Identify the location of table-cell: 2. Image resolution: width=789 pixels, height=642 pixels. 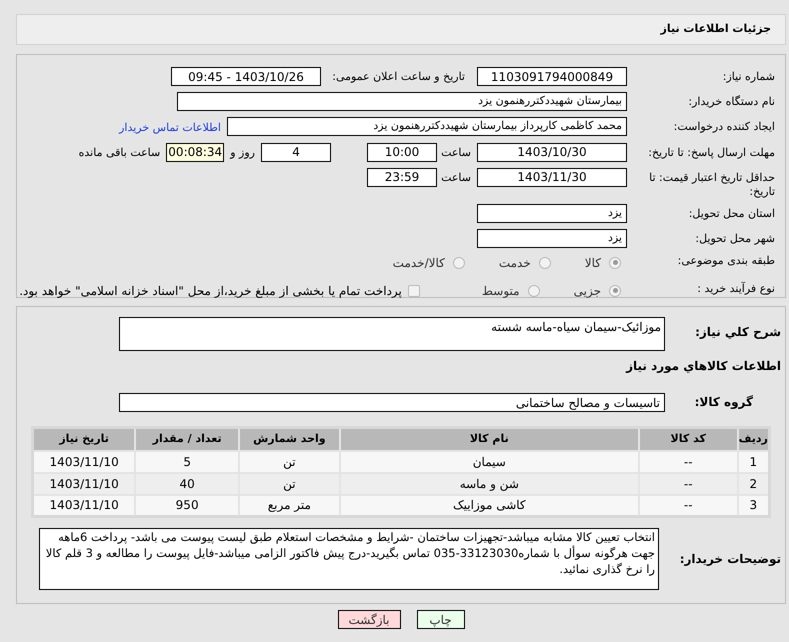
(754, 483).